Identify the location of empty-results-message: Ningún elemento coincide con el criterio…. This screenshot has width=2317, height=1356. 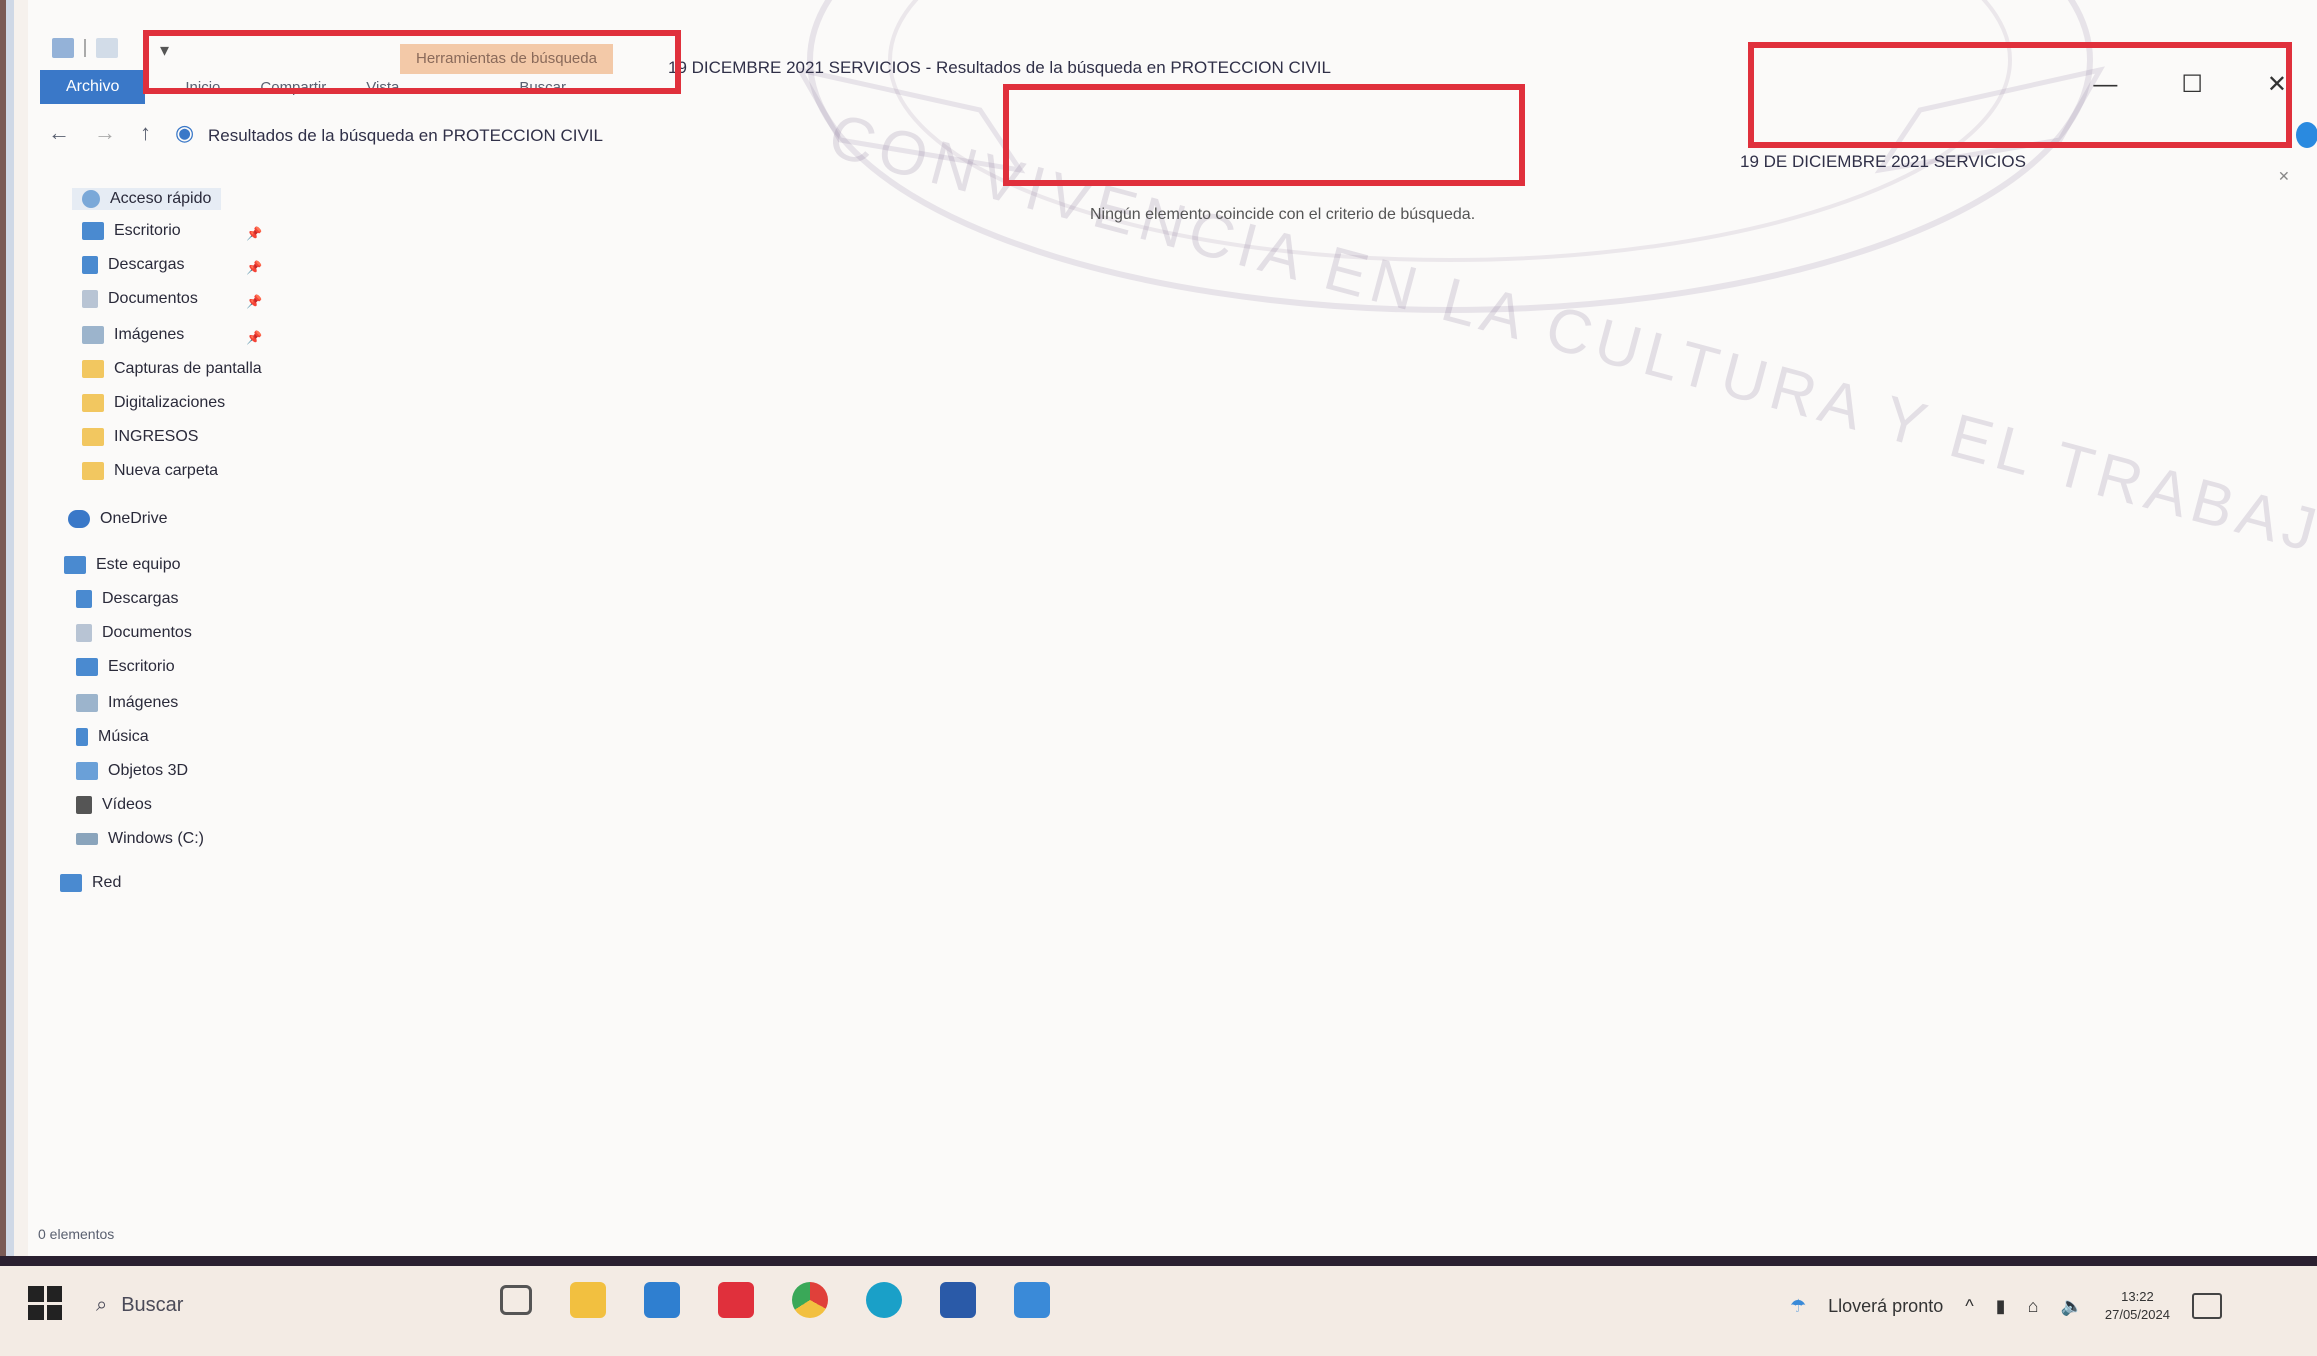
(1283, 214).